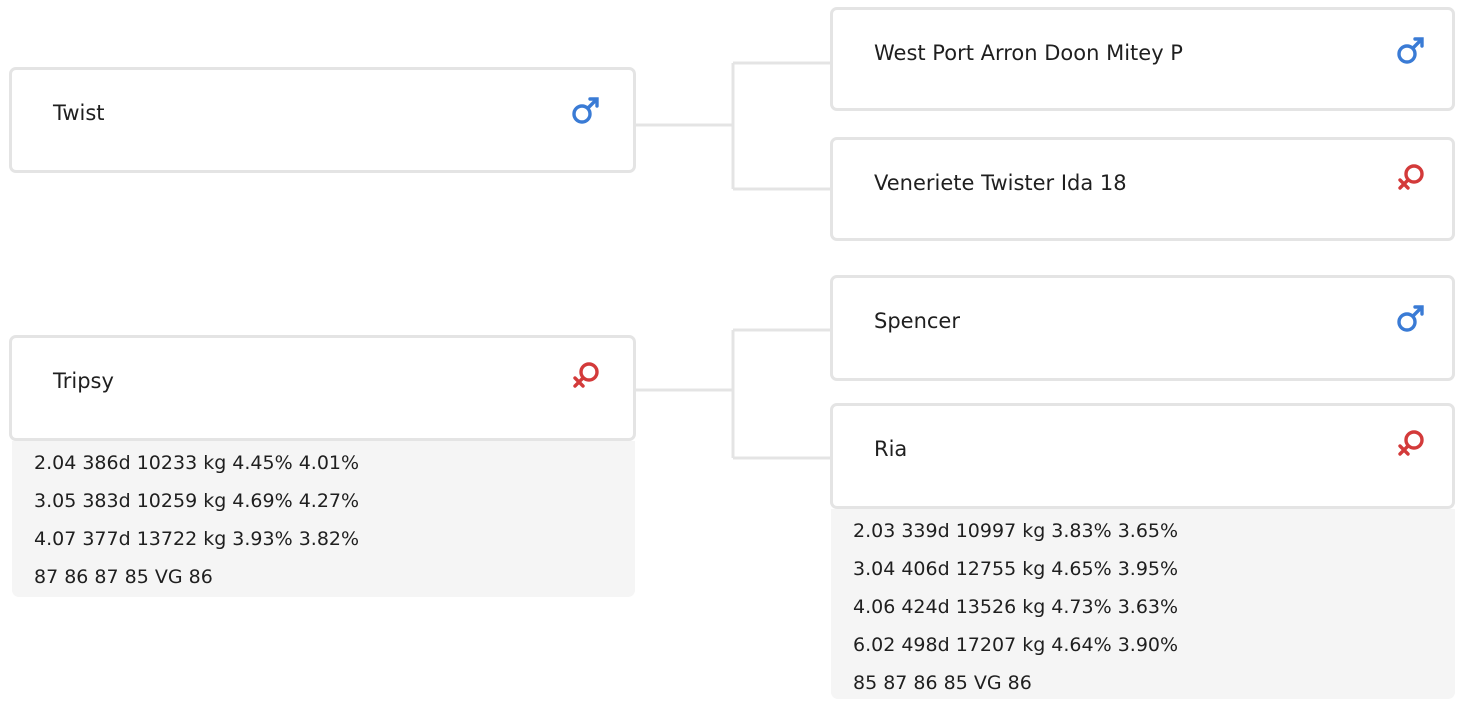  Describe the element at coordinates (1142, 456) in the screenshot. I see `animal-card-ria: Ria` at that location.